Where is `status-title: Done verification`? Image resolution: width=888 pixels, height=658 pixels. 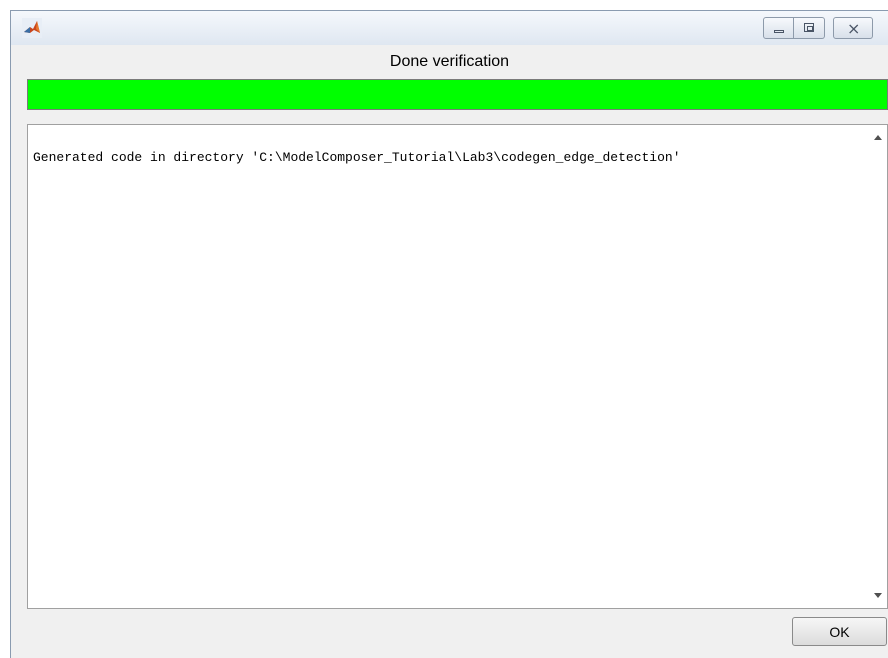 status-title: Done verification is located at coordinates (449, 61).